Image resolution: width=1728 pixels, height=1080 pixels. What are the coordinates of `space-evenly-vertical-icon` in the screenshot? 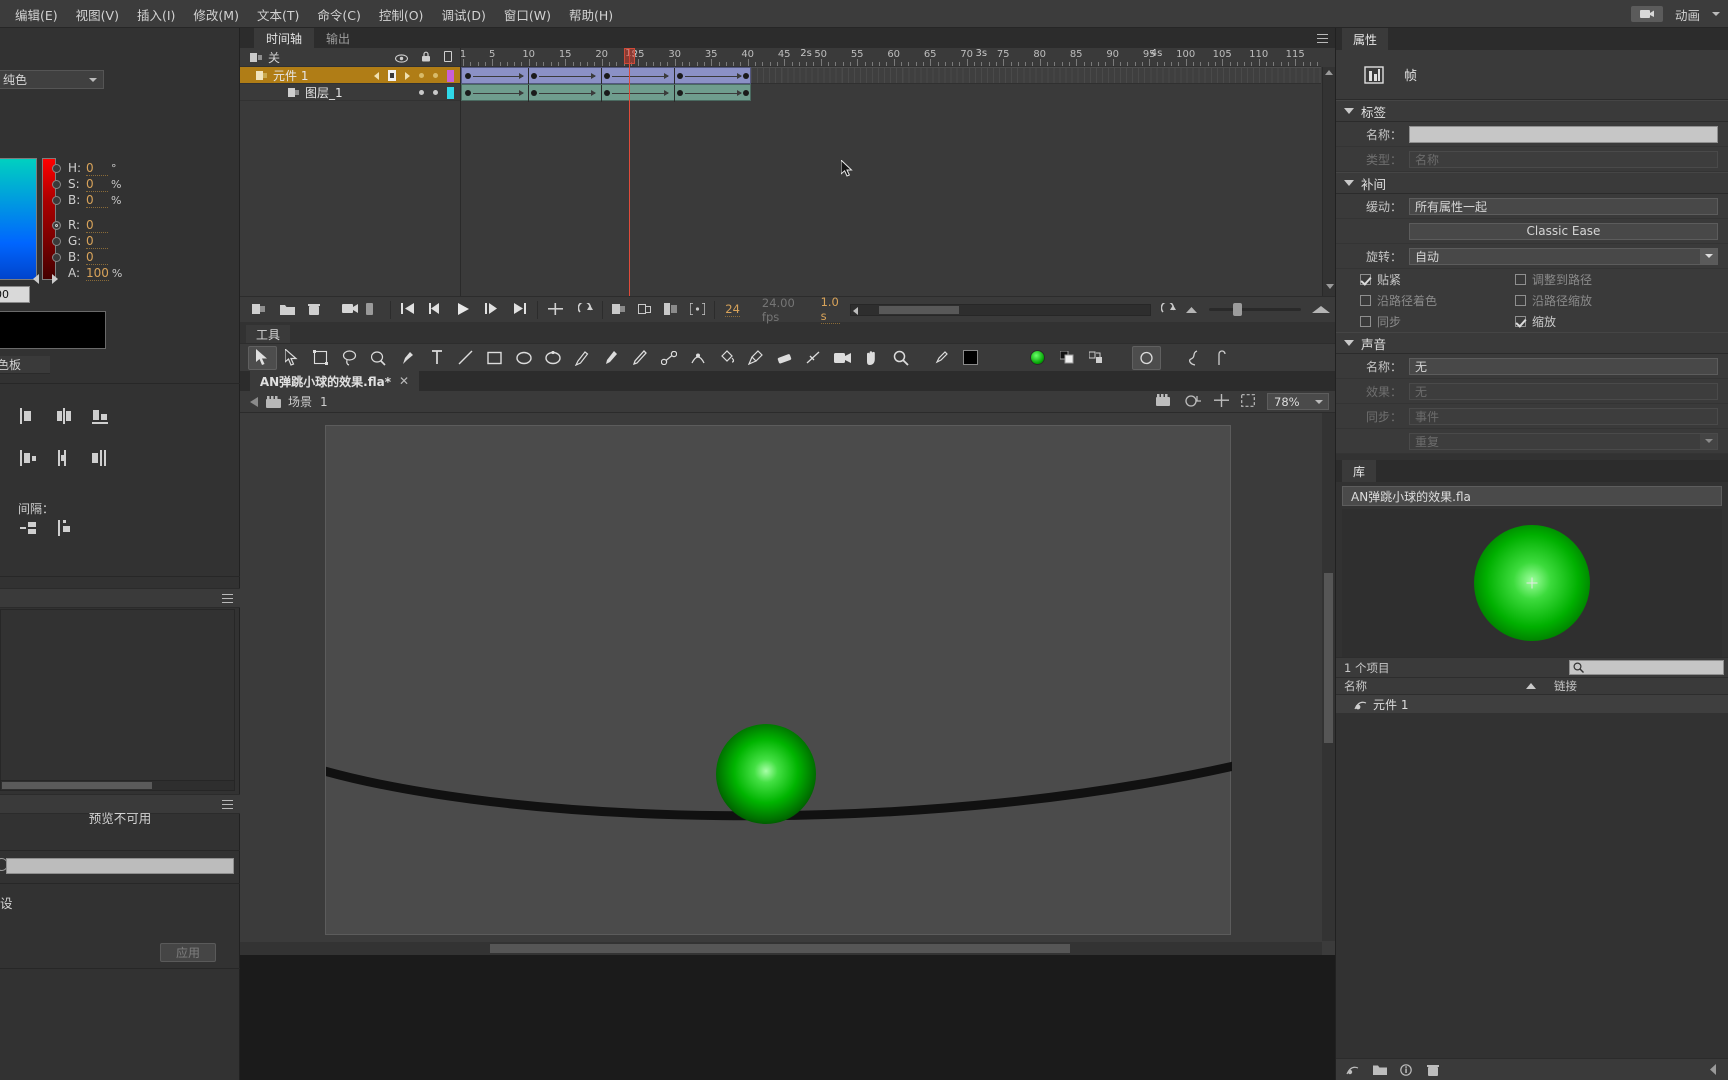 It's located at (65, 528).